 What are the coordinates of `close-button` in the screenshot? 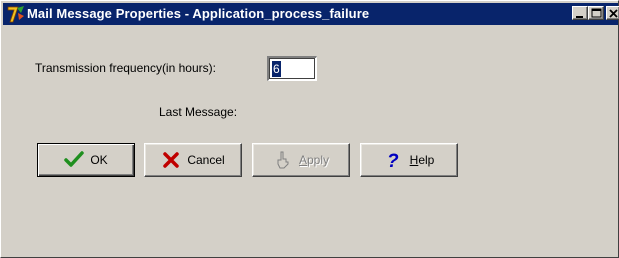 It's located at (612, 13).